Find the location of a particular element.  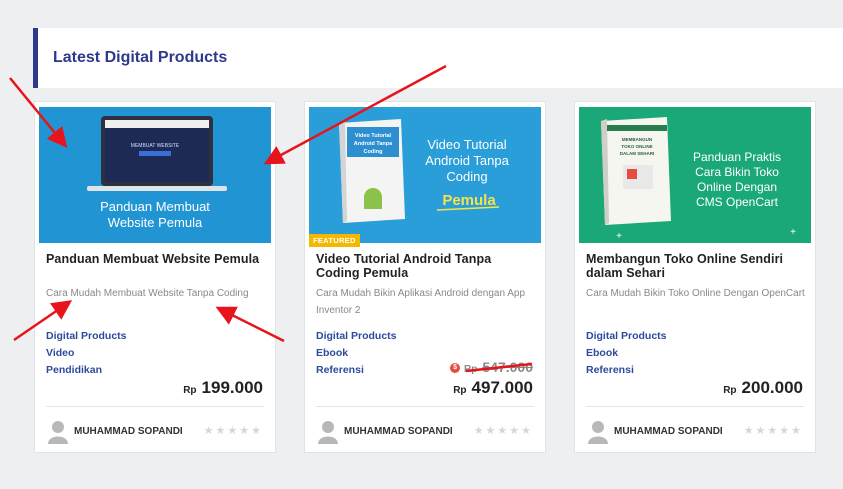

product-price: Rp 200.000 is located at coordinates (763, 388).